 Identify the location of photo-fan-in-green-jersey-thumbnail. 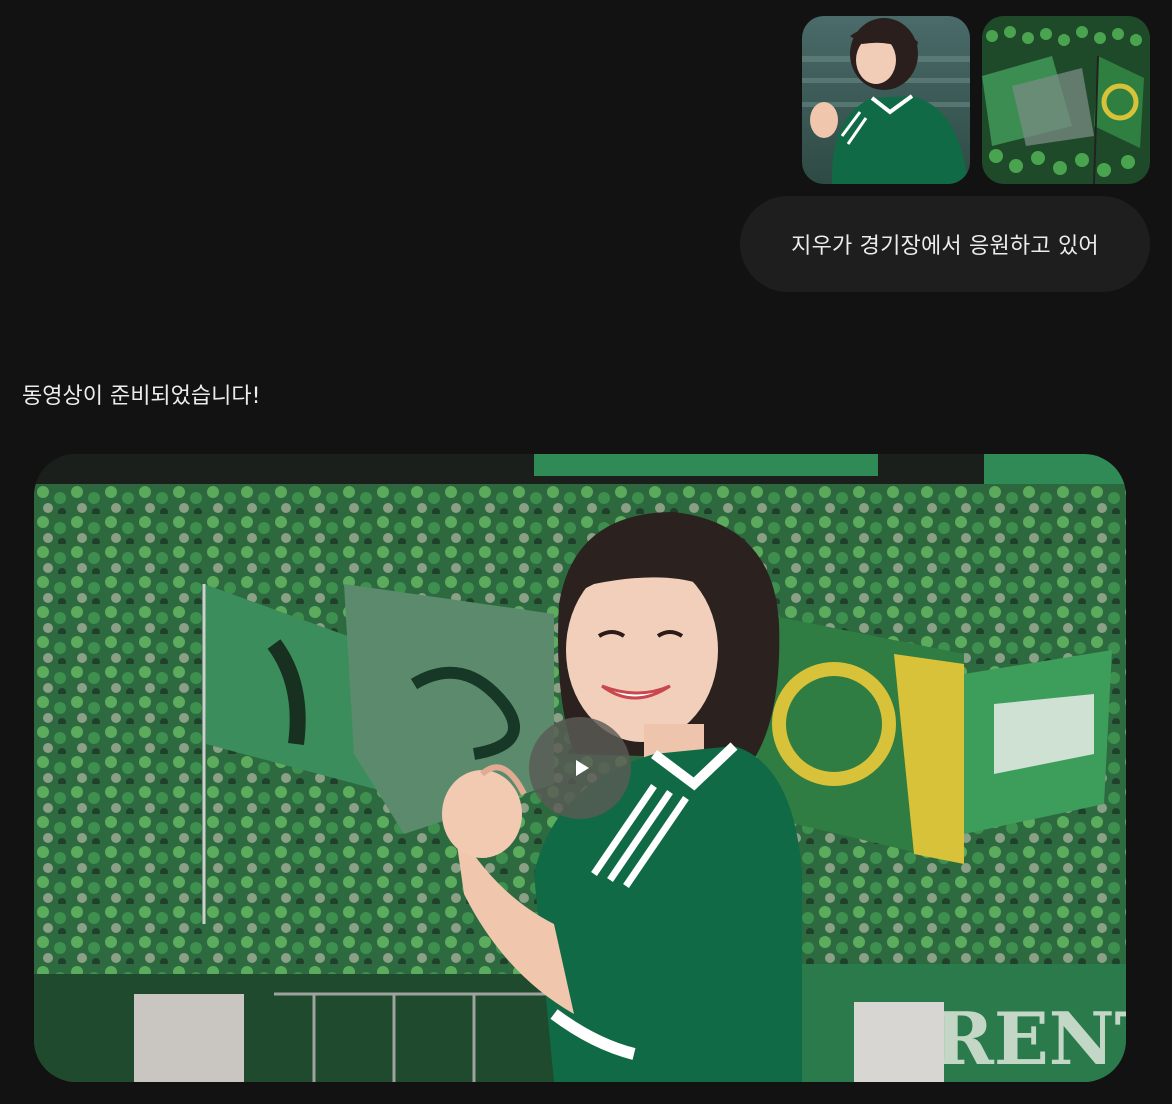
(886, 100).